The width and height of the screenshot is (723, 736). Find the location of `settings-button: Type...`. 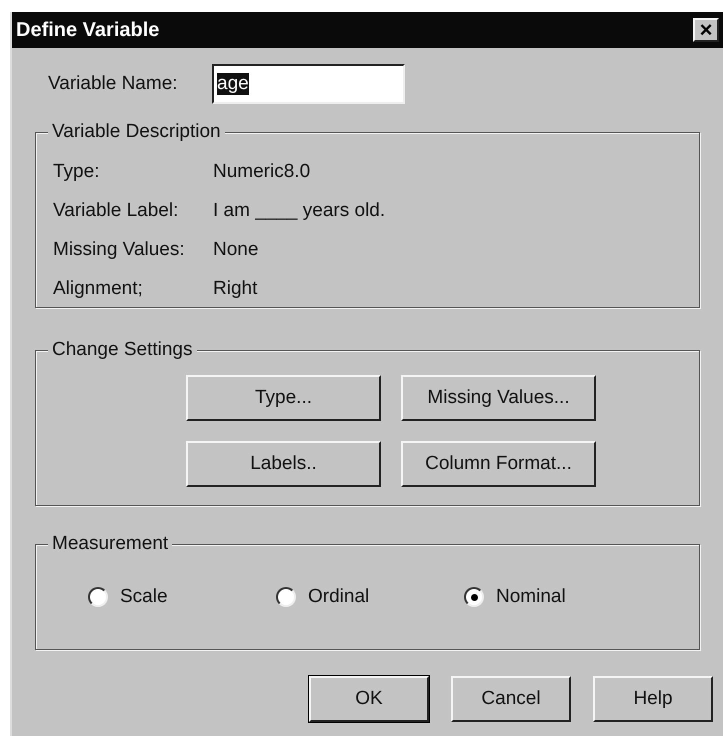

settings-button: Type... is located at coordinates (283, 398).